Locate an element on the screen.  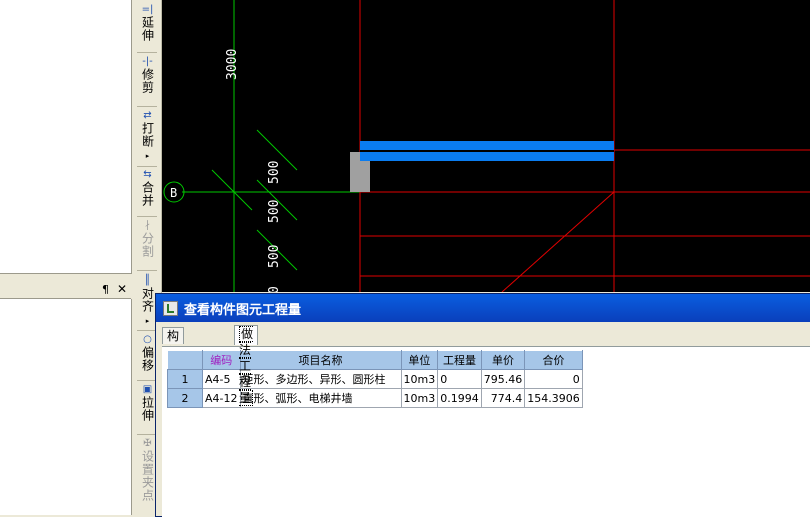
cell-name: 直形、弧形、电梯井墙 is located at coordinates (320, 398).